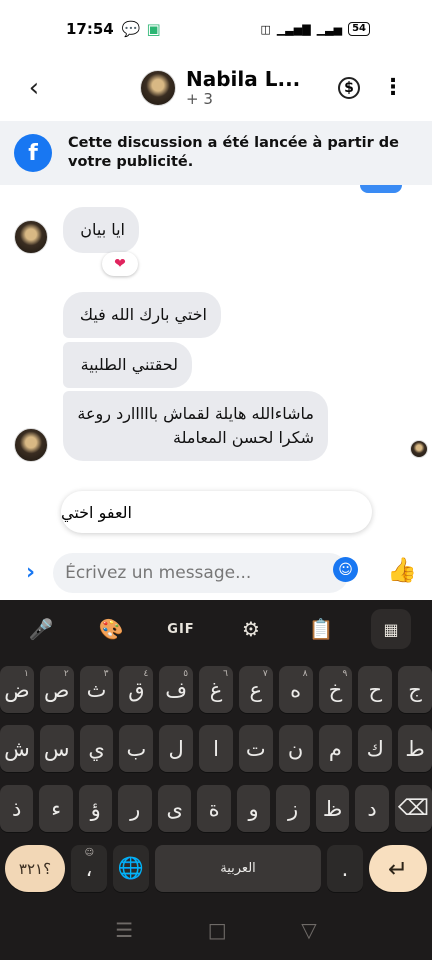  What do you see at coordinates (345, 868) in the screenshot?
I see `period-key: .` at bounding box center [345, 868].